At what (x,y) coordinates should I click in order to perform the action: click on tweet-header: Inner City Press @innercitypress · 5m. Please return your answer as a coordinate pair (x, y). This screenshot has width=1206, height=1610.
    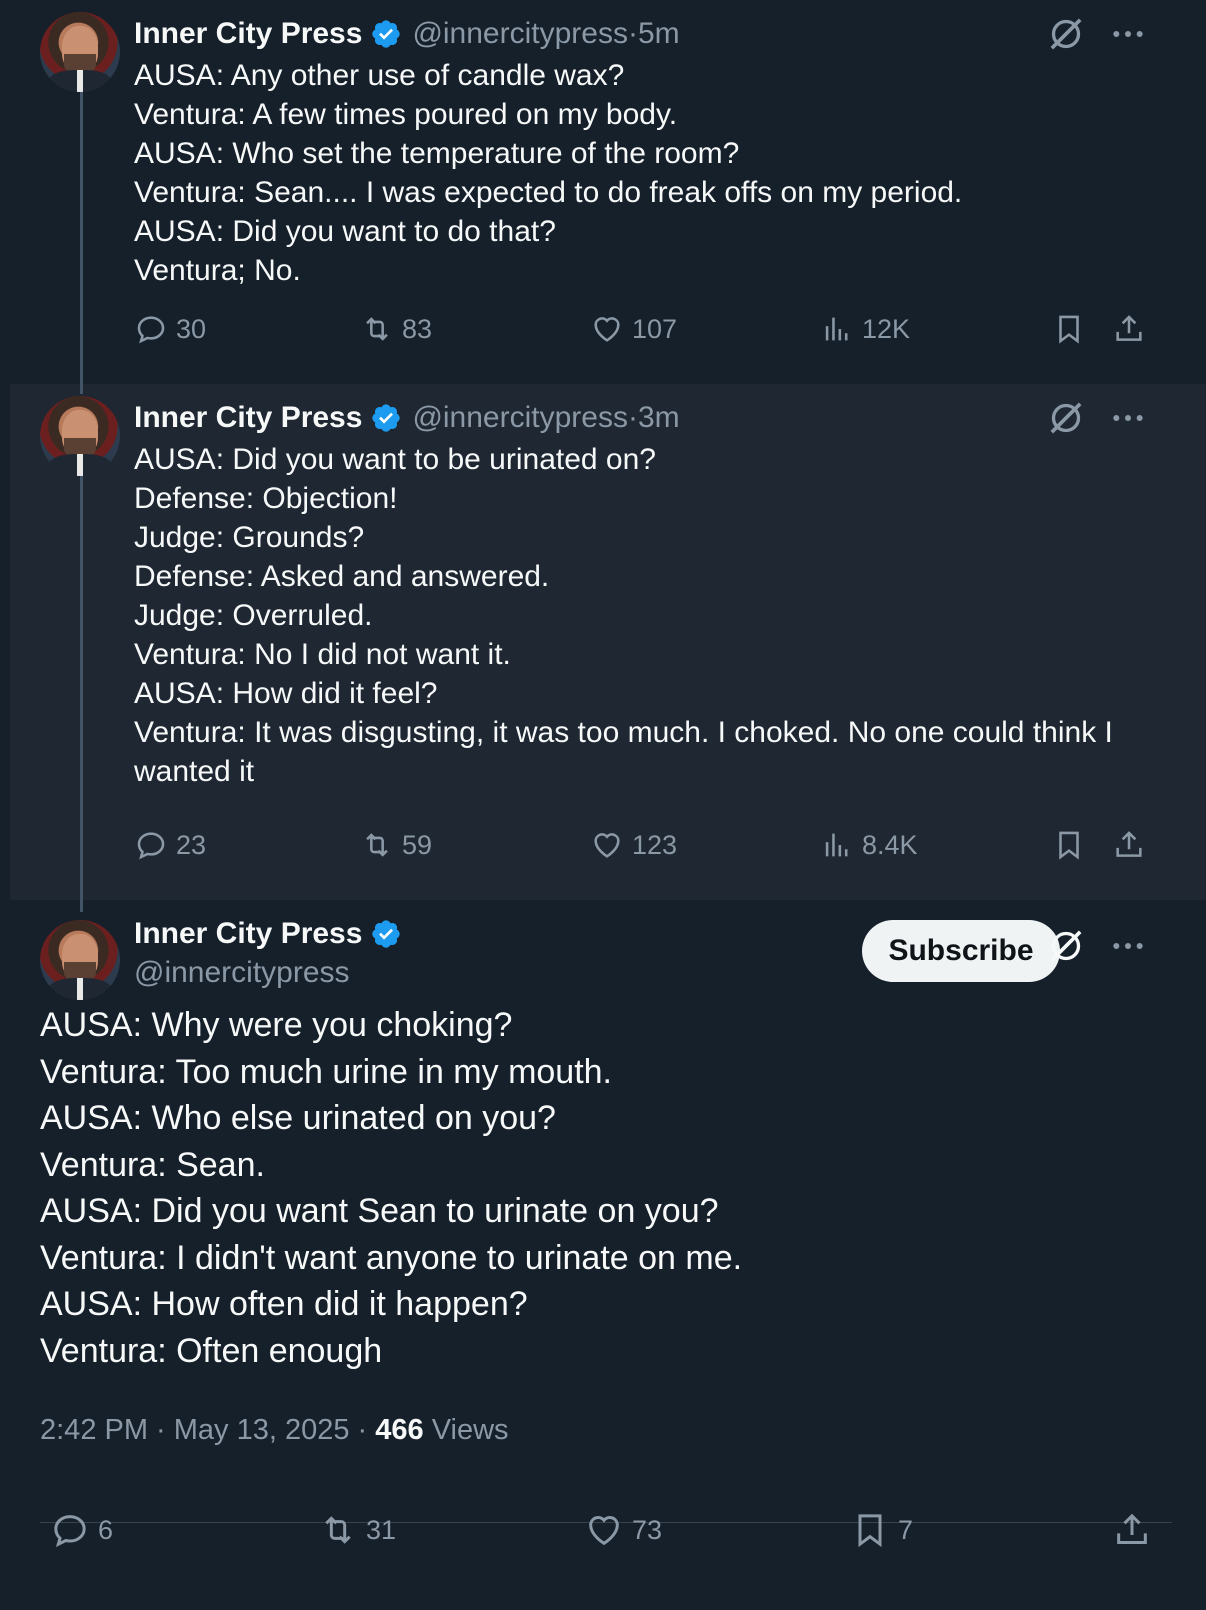
    Looking at the image, I should click on (407, 34).